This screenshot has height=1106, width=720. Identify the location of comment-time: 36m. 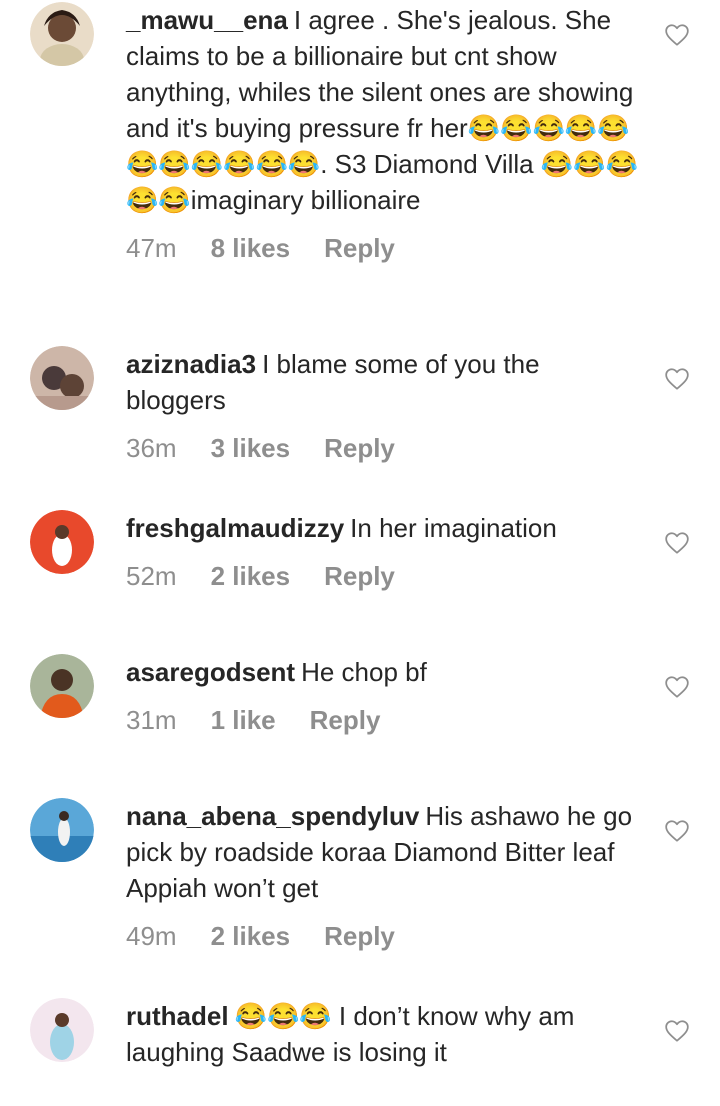
(151, 448).